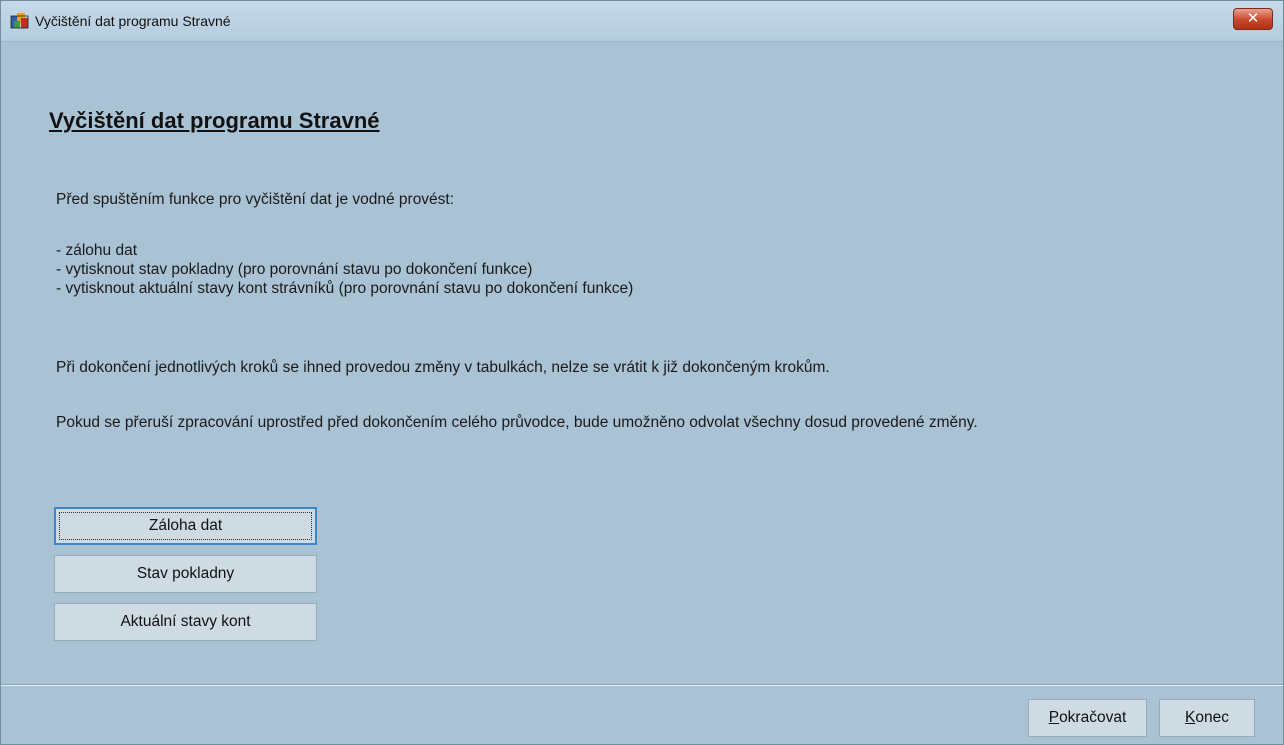 The height and width of the screenshot is (745, 1284). I want to click on end-button: Konec, so click(1207, 718).